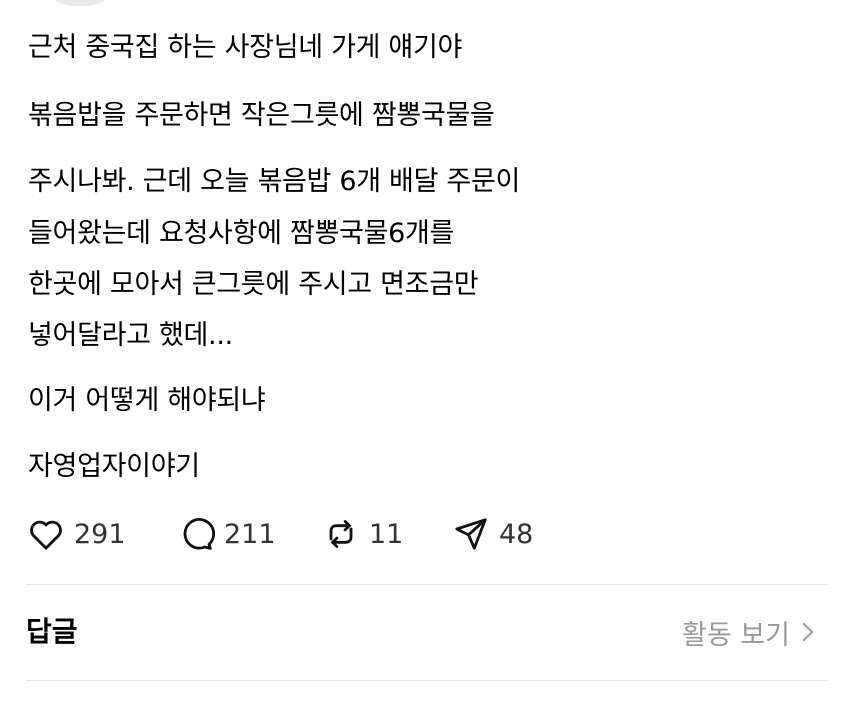 This screenshot has width=854, height=708. What do you see at coordinates (245, 47) in the screenshot?
I see `post-line: 근처 중국집 하는 사장님네 가게 얘기야` at bounding box center [245, 47].